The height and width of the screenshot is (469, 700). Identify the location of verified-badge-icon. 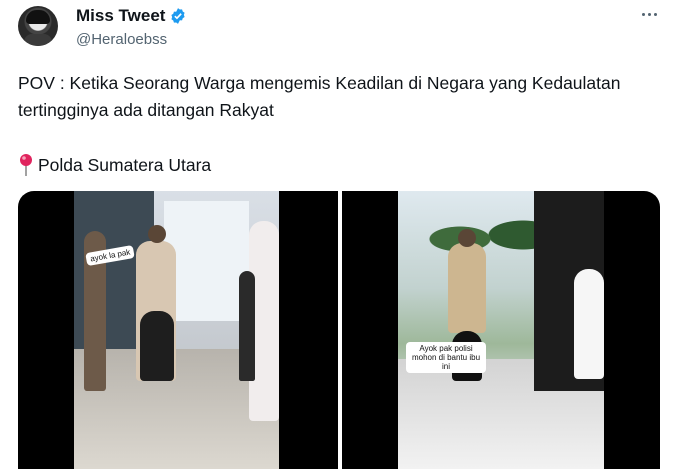
(178, 16).